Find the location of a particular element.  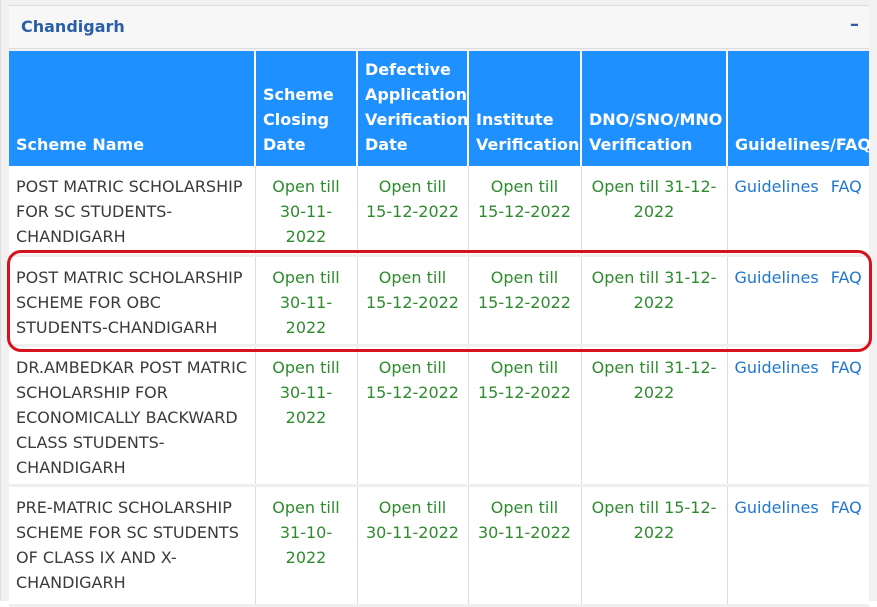

header-dno-verification: DNO/SNO/MNO Verification is located at coordinates (654, 108).